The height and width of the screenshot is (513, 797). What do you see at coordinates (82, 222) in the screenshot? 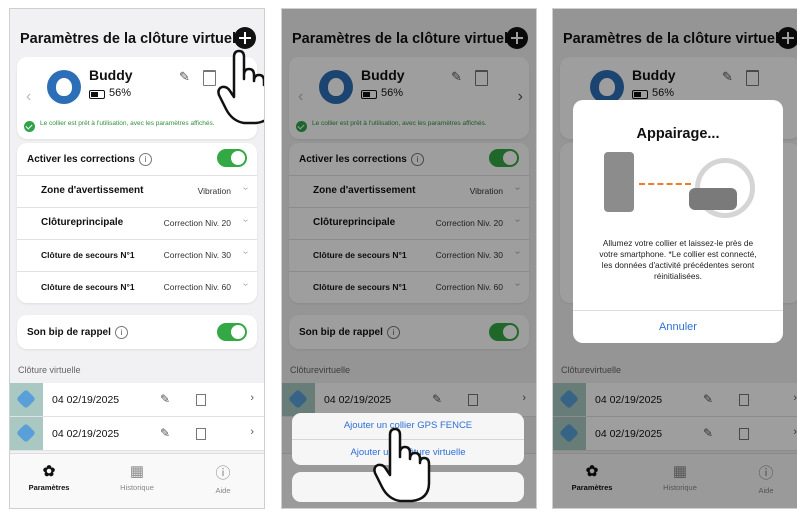
I see `setting-label: Clôtureprincipale` at bounding box center [82, 222].